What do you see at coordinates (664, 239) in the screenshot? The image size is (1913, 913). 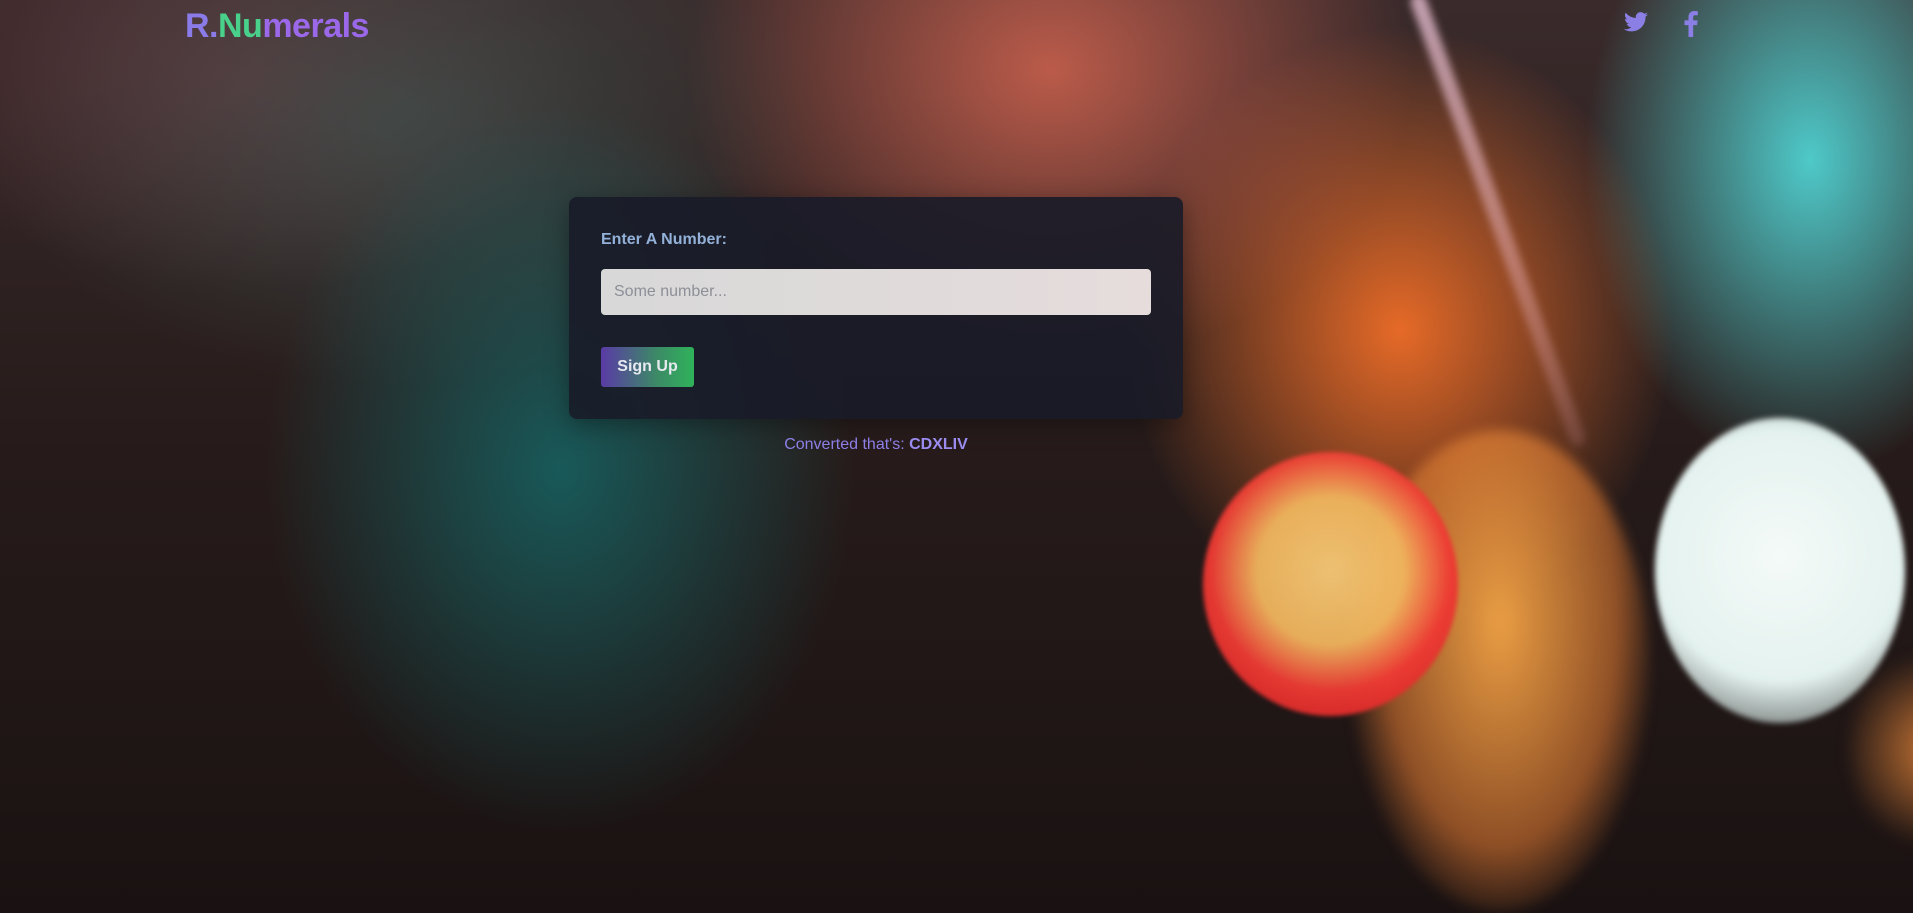 I see `number-label: Enter A Number:` at bounding box center [664, 239].